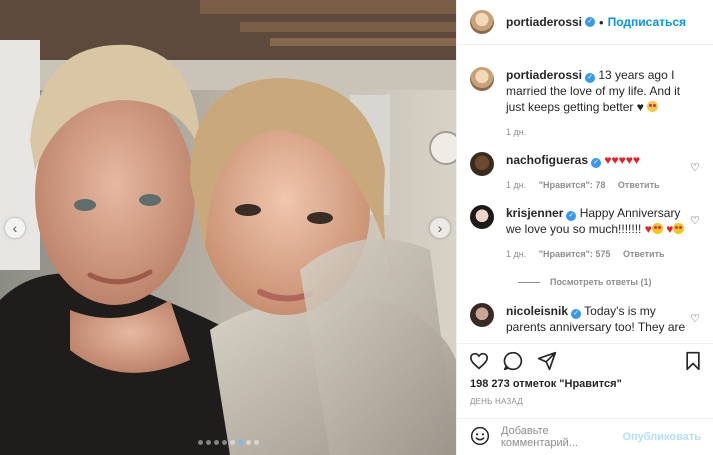 This screenshot has height=455, width=713. What do you see at coordinates (513, 362) in the screenshot?
I see `comment-icon` at bounding box center [513, 362].